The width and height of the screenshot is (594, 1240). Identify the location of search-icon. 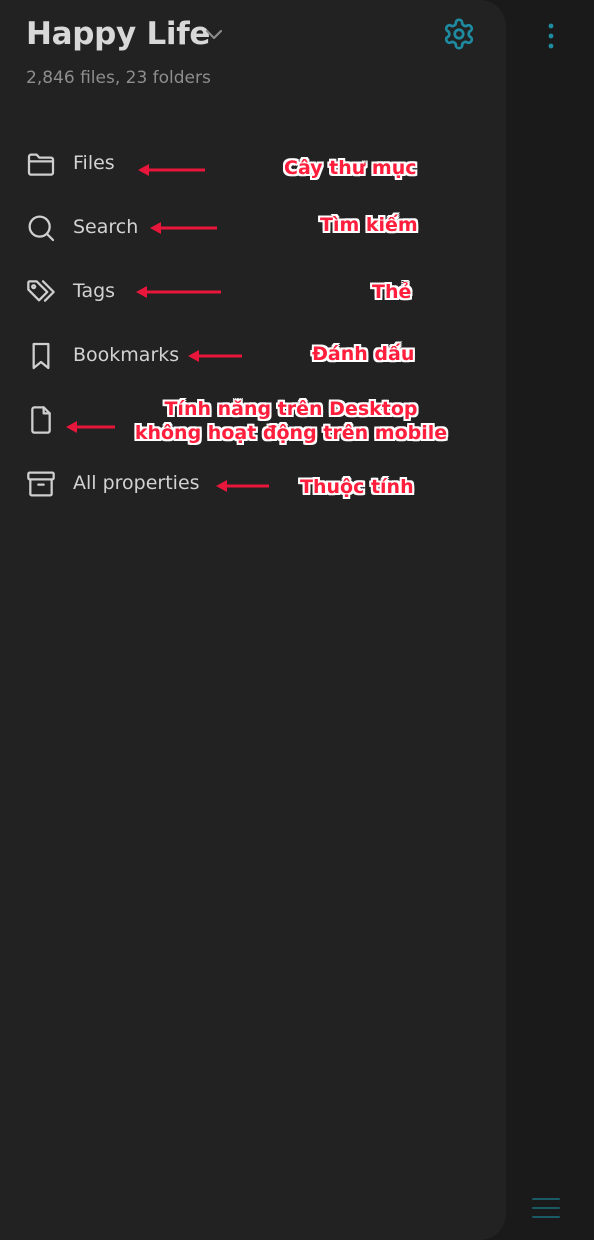
(41, 228).